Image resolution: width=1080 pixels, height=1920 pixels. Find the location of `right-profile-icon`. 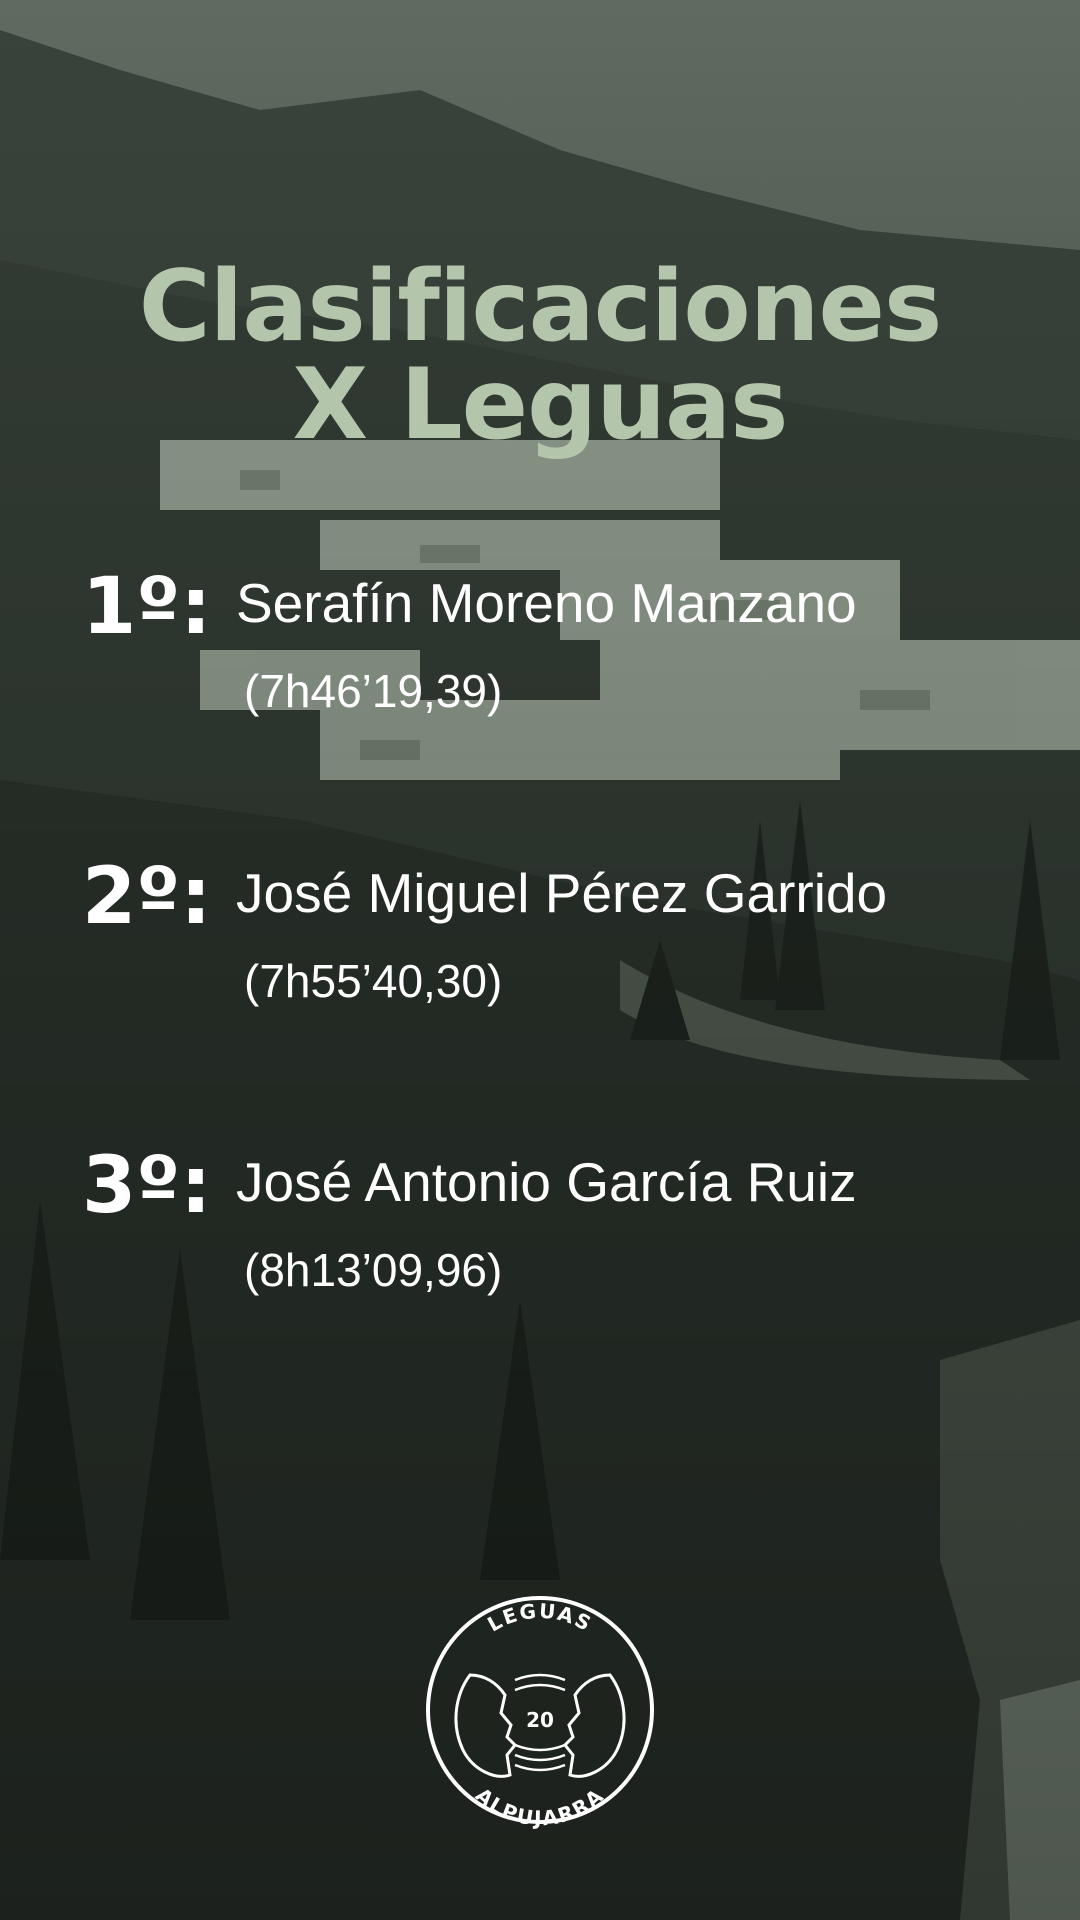

right-profile-icon is located at coordinates (594, 1725).